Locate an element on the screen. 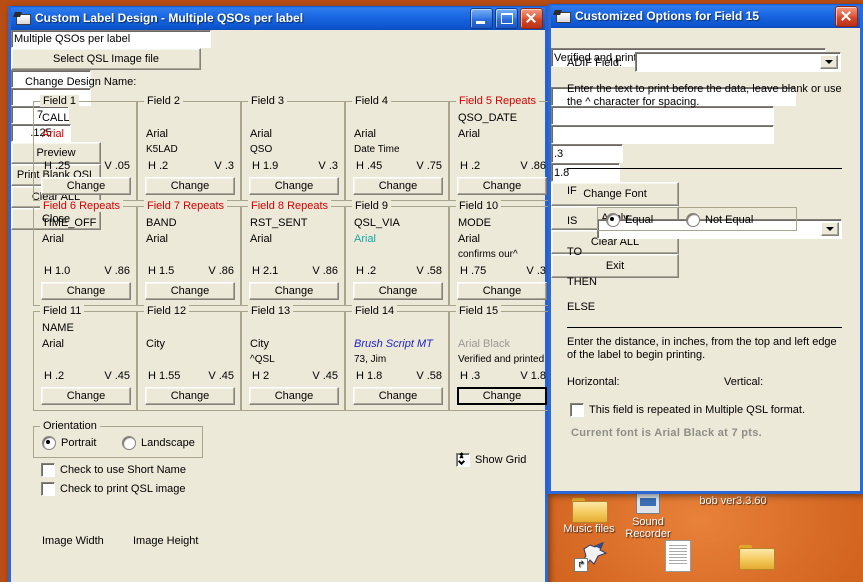  to-label: TO is located at coordinates (575, 252).